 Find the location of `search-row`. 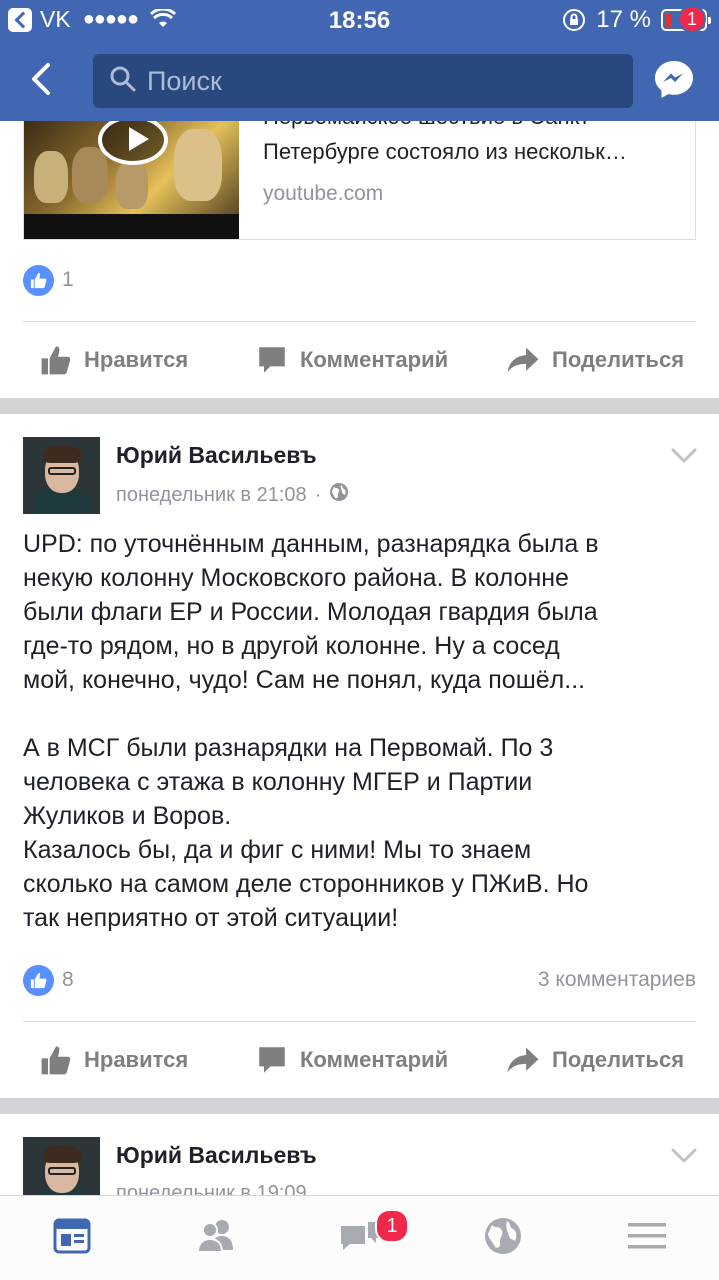

search-row is located at coordinates (359, 79).